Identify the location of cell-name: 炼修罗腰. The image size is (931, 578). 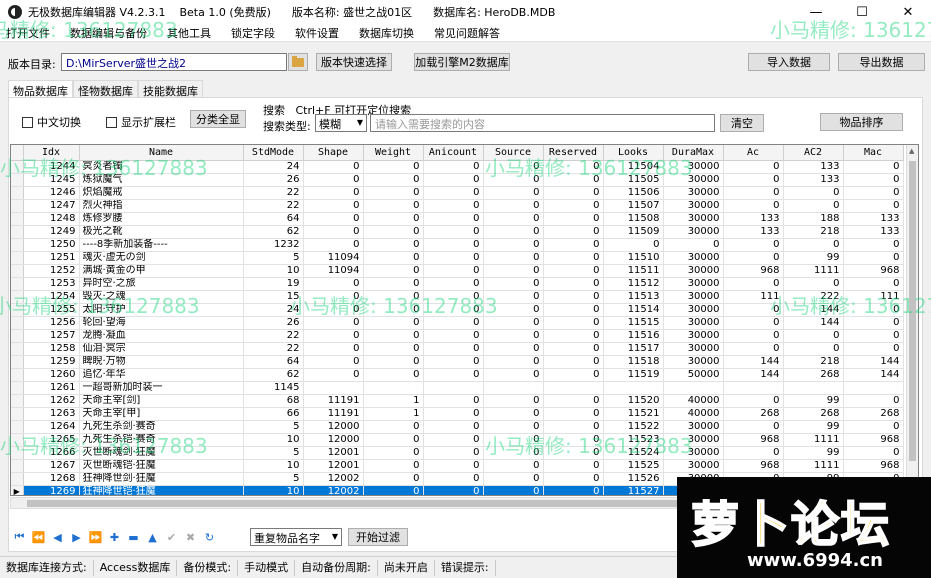
(161, 219).